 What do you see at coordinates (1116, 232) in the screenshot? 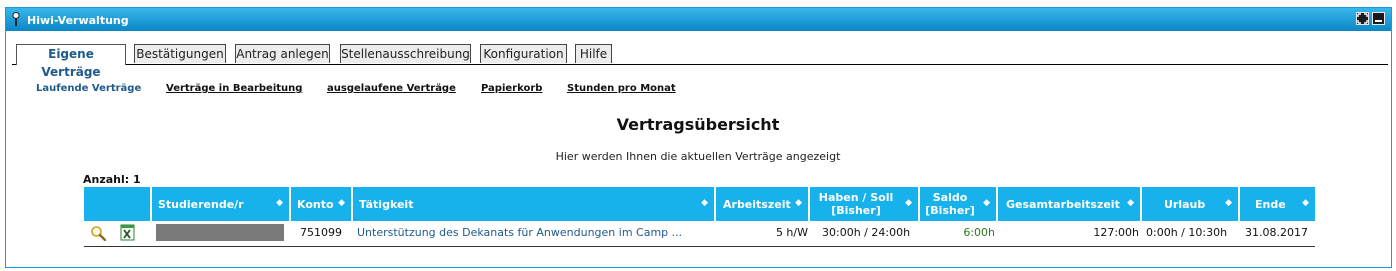
I see `cell-gesamtarbeitszeit: 127:00h` at bounding box center [1116, 232].